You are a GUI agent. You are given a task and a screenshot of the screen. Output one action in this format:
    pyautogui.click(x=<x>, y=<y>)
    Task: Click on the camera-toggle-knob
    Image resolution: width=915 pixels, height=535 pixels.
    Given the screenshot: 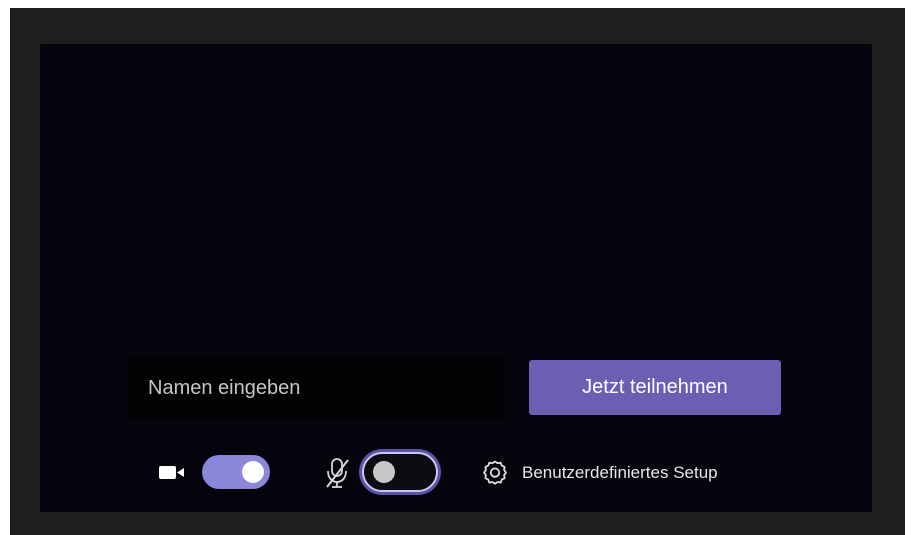 What is the action you would take?
    pyautogui.click(x=253, y=472)
    